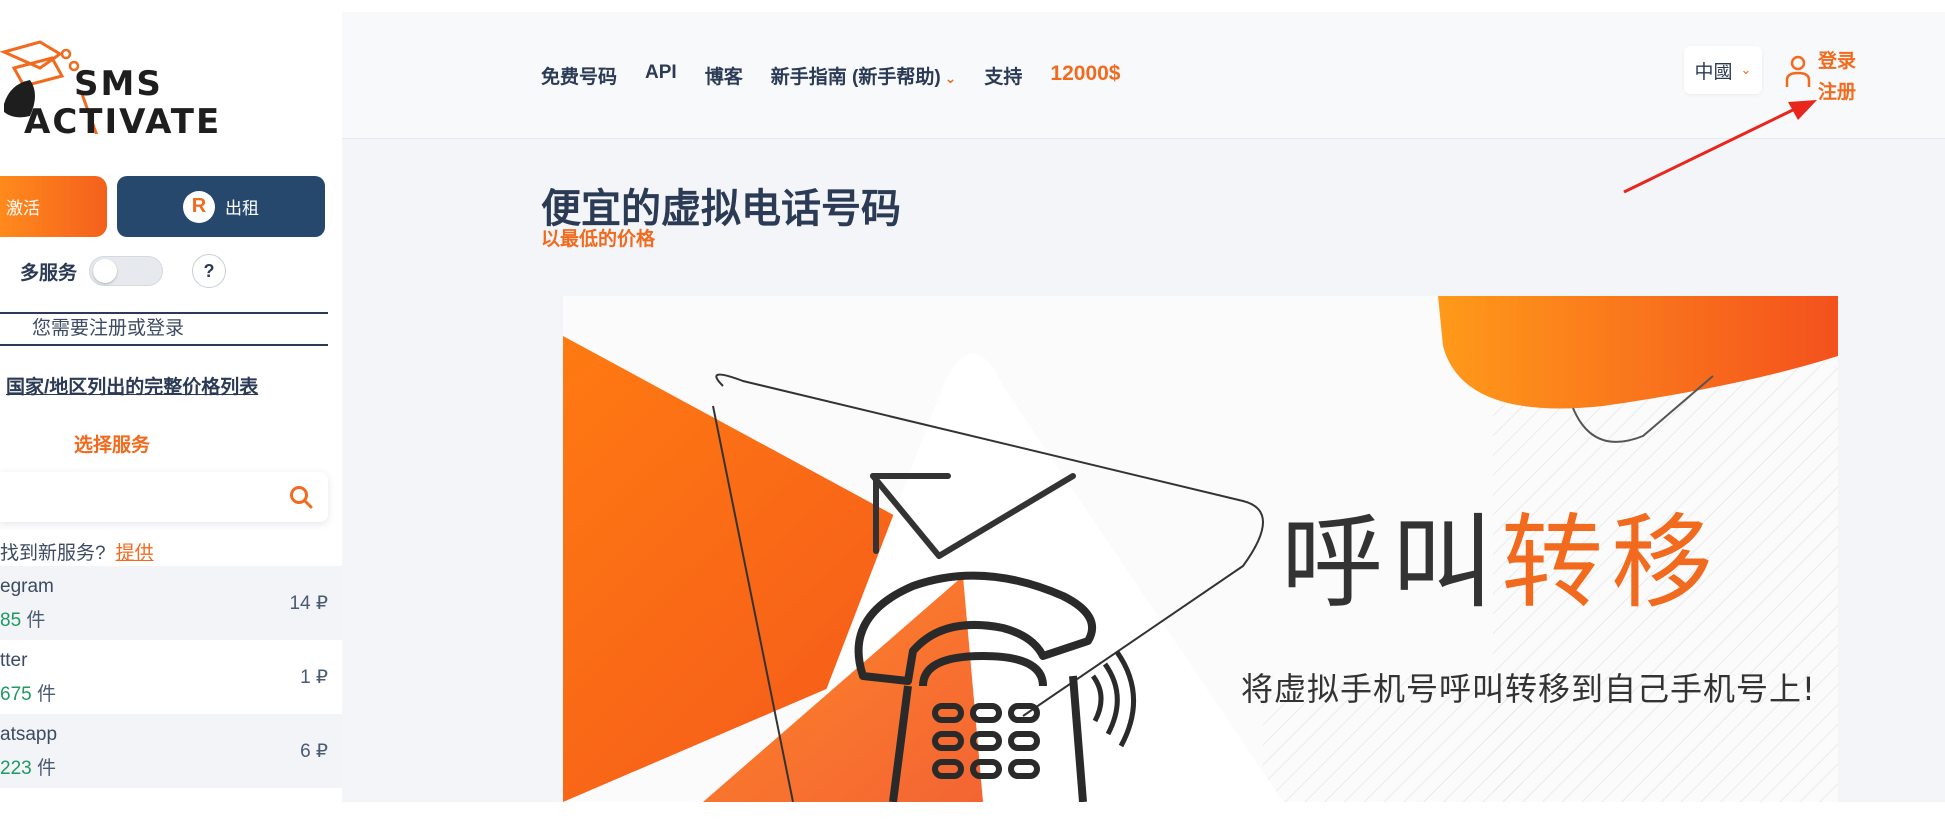  Describe the element at coordinates (23, 208) in the screenshot. I see `activate-button-label: 激活` at that location.